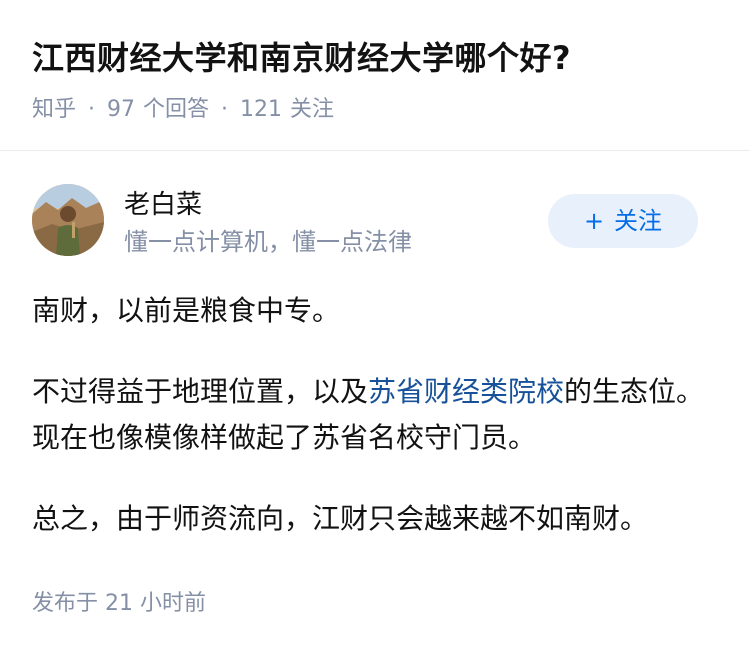  What do you see at coordinates (54, 109) in the screenshot?
I see `site-name: 知乎` at bounding box center [54, 109].